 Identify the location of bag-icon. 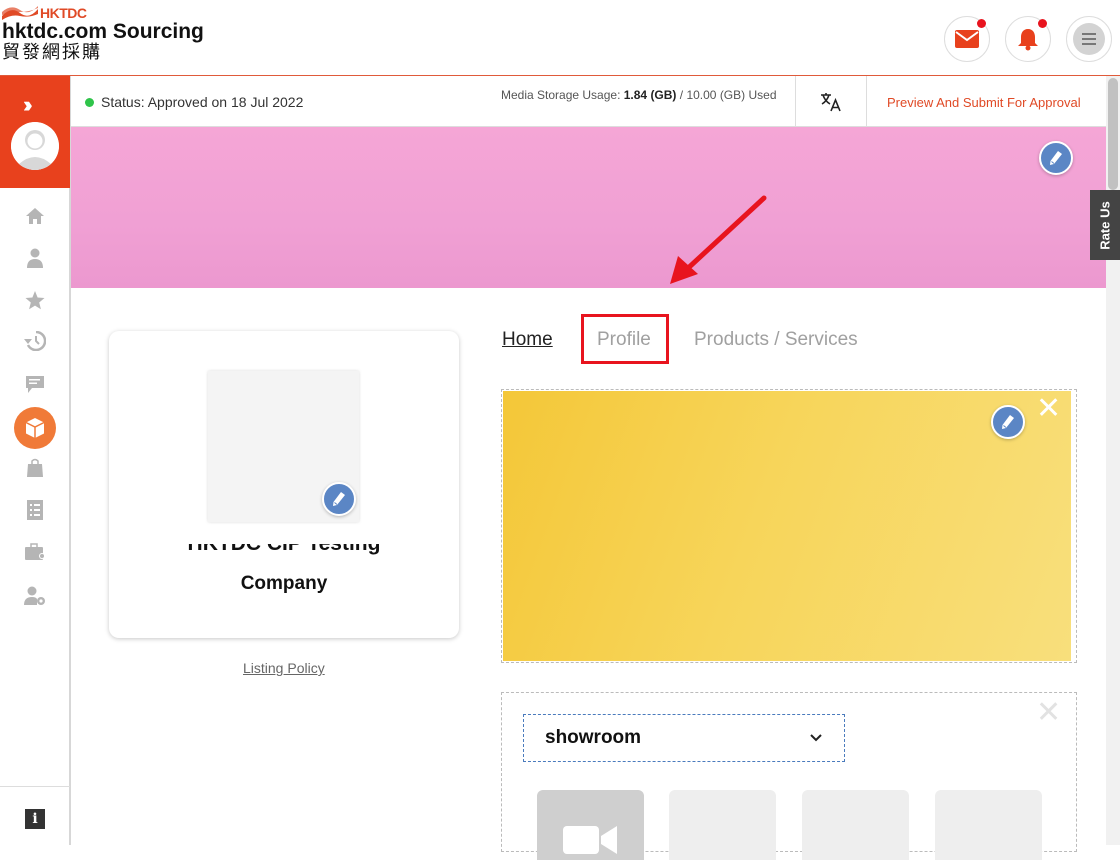
(35, 468).